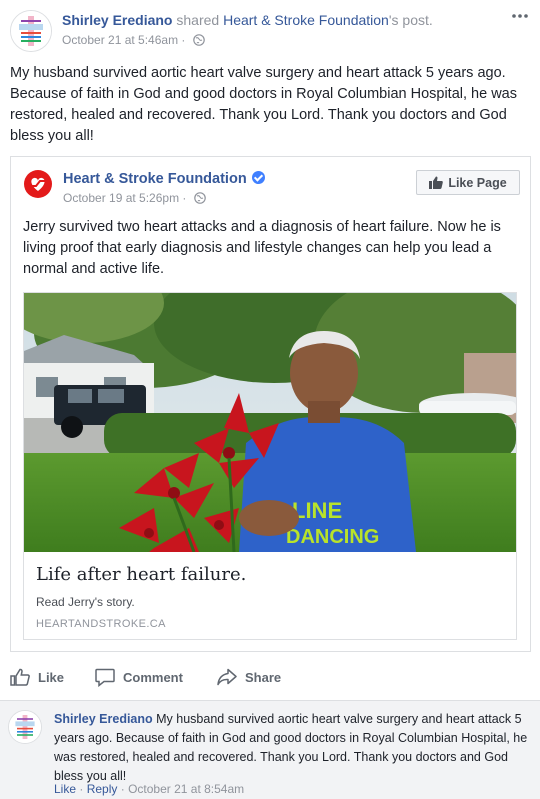 The width and height of the screenshot is (540, 799). Describe the element at coordinates (227, 677) in the screenshot. I see `share-icon` at that location.